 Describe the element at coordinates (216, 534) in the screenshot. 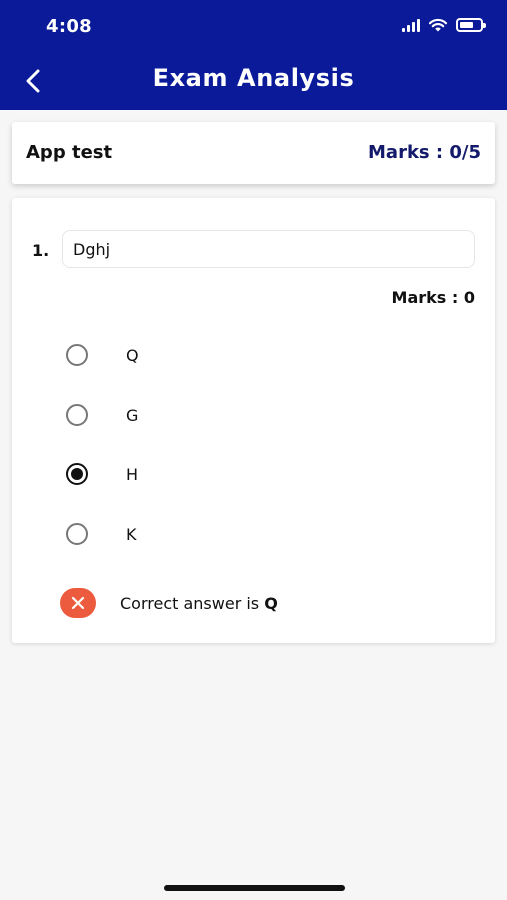

I see `option-k: K` at that location.